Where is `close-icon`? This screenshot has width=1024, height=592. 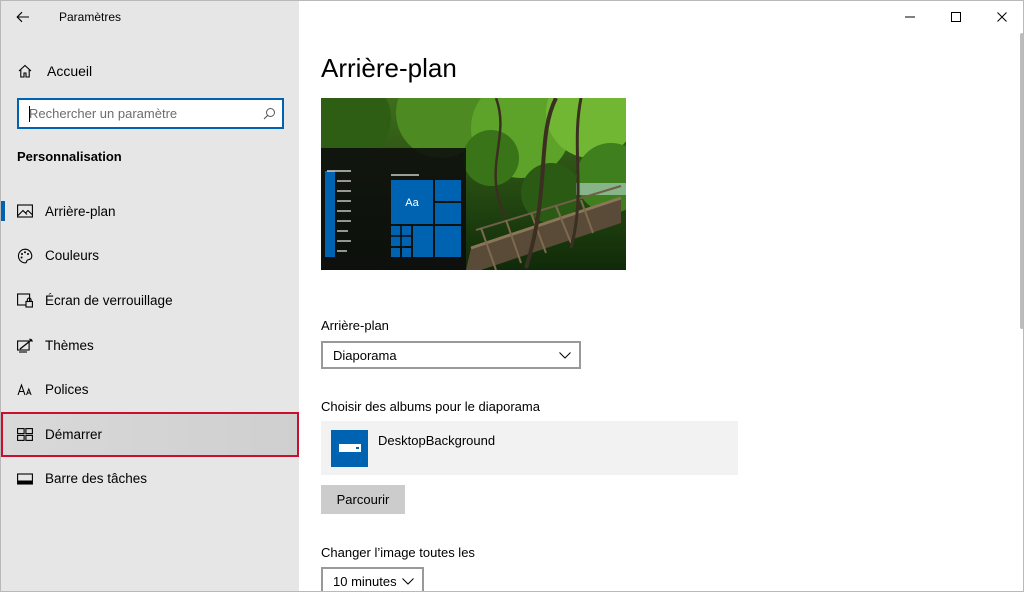
close-icon is located at coordinates (1002, 17).